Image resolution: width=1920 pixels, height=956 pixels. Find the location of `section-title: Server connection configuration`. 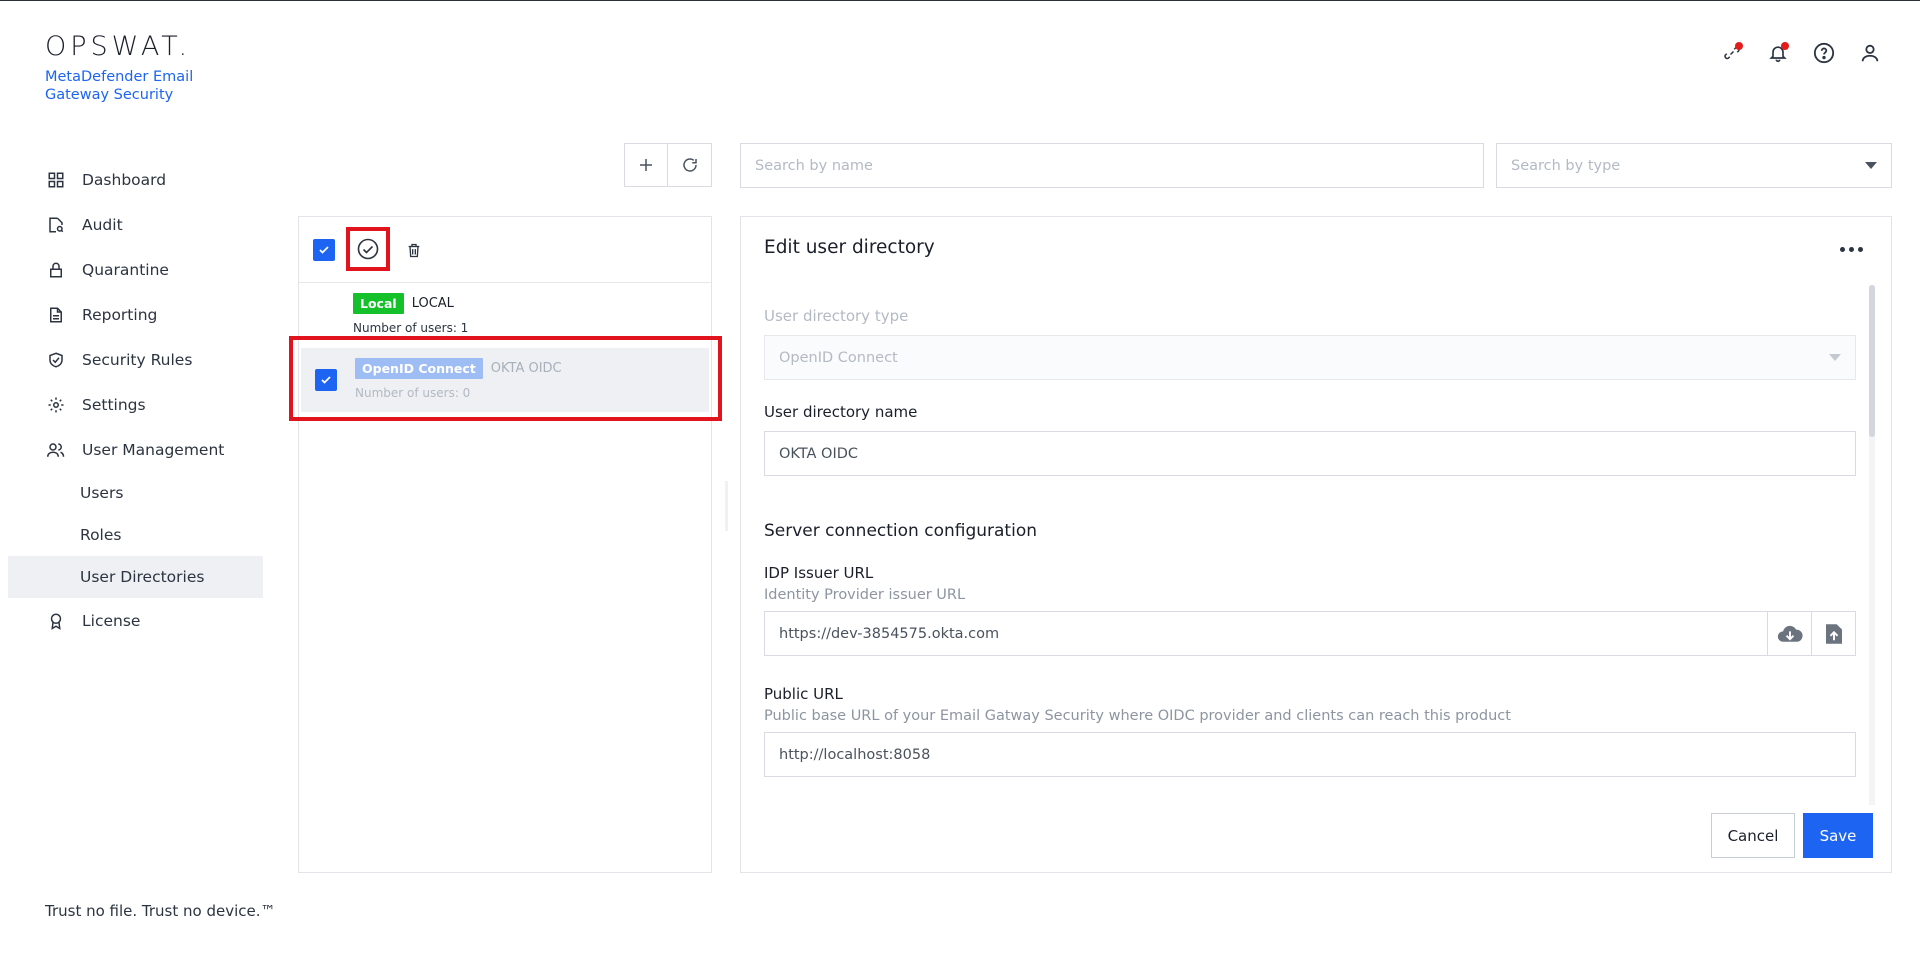

section-title: Server connection configuration is located at coordinates (900, 531).